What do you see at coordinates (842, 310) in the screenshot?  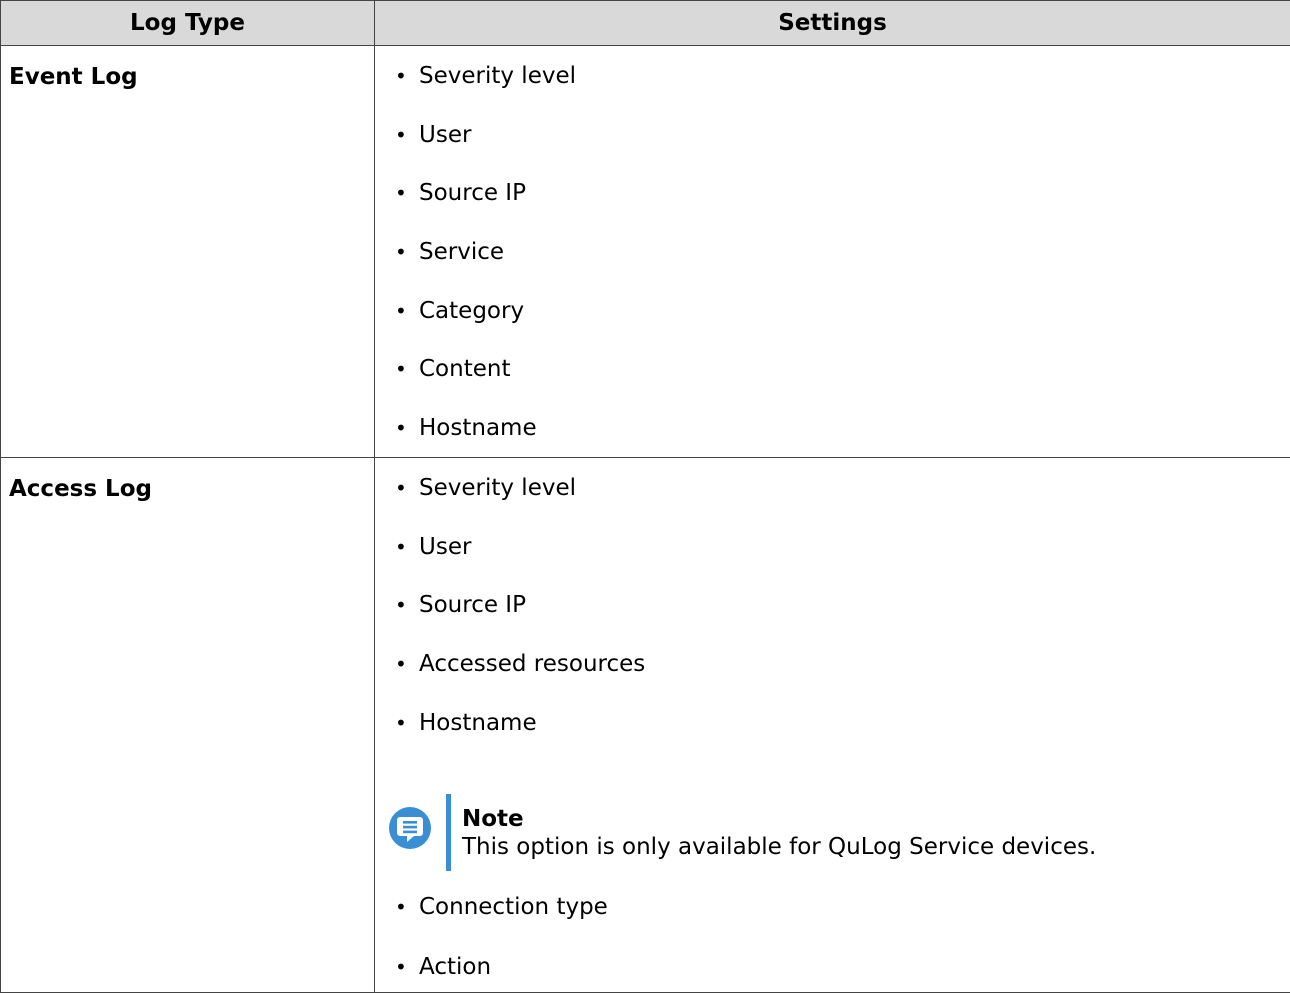 I see `list-item: •Category` at bounding box center [842, 310].